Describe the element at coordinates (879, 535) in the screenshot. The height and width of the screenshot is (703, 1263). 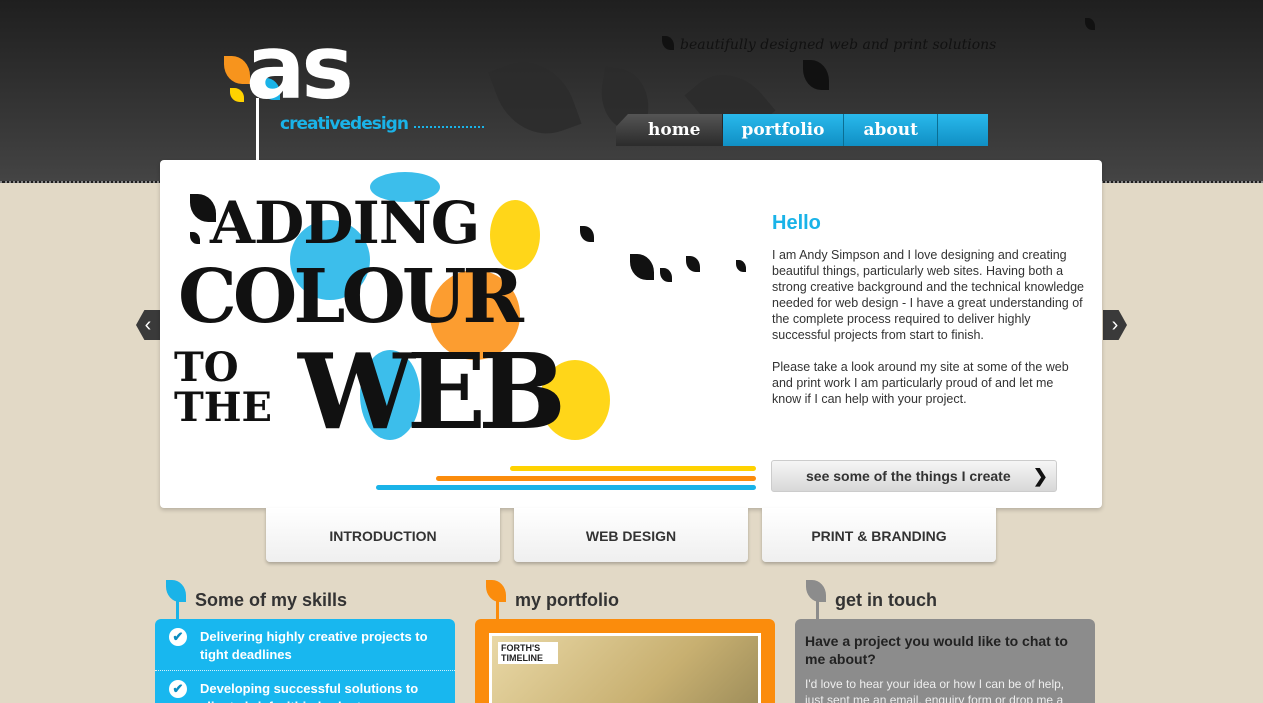
I see `tab-print-branding: PRINT & BRANDING` at that location.